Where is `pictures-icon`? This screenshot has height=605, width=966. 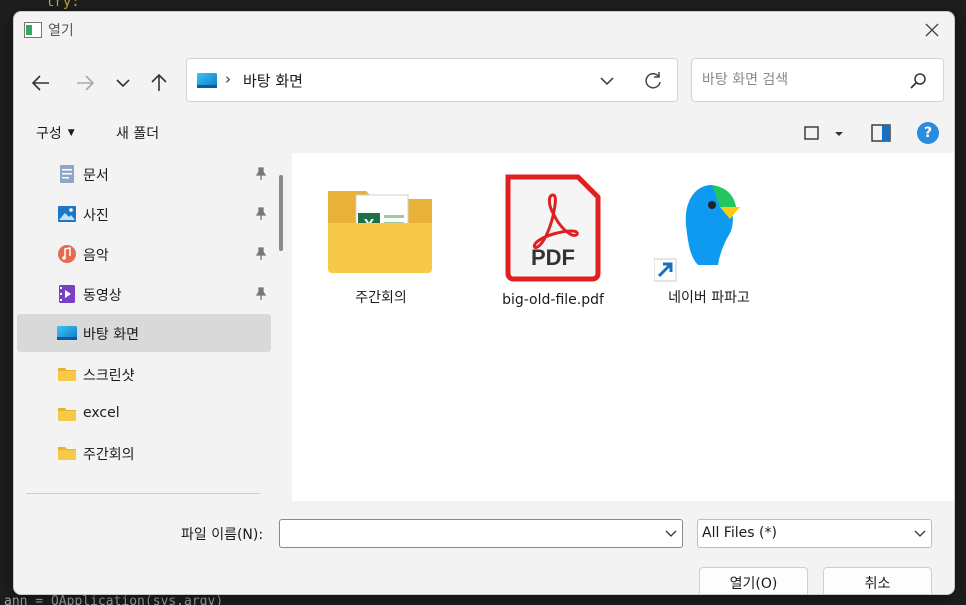 pictures-icon is located at coordinates (67, 214).